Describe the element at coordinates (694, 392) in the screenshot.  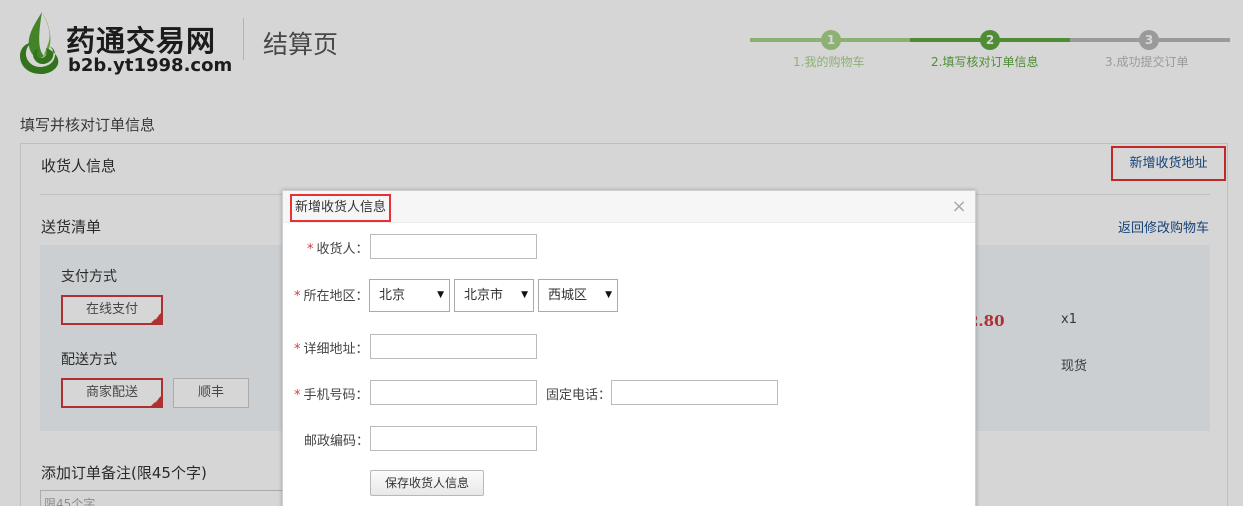
I see `phone-input` at that location.